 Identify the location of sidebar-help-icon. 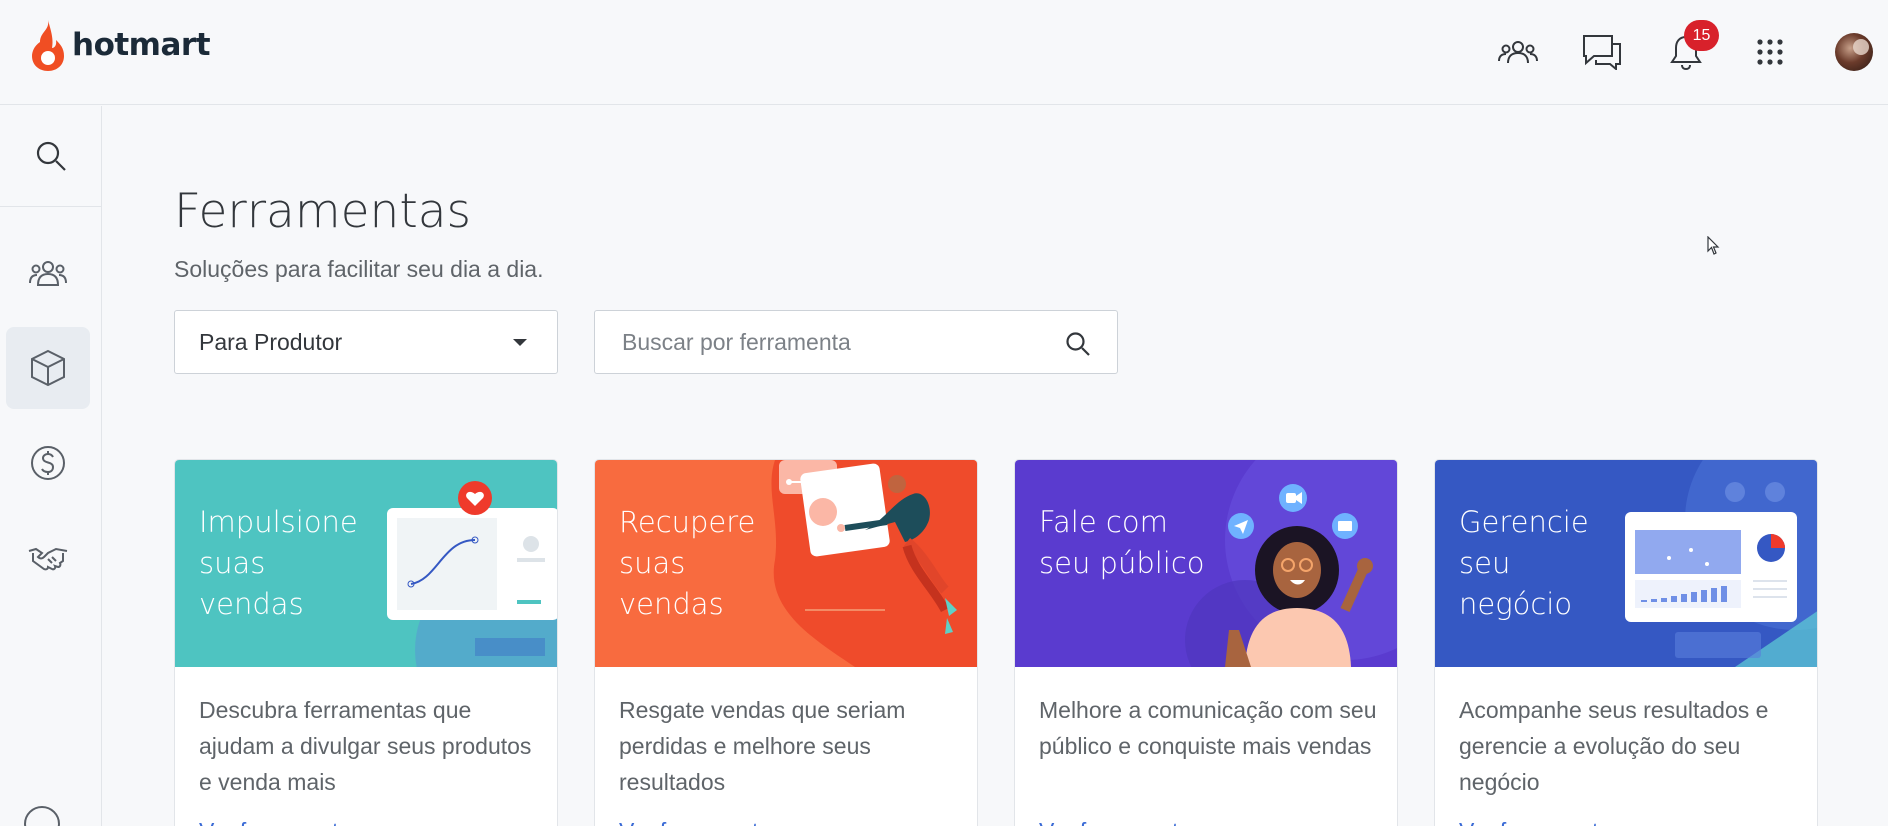
(42, 816).